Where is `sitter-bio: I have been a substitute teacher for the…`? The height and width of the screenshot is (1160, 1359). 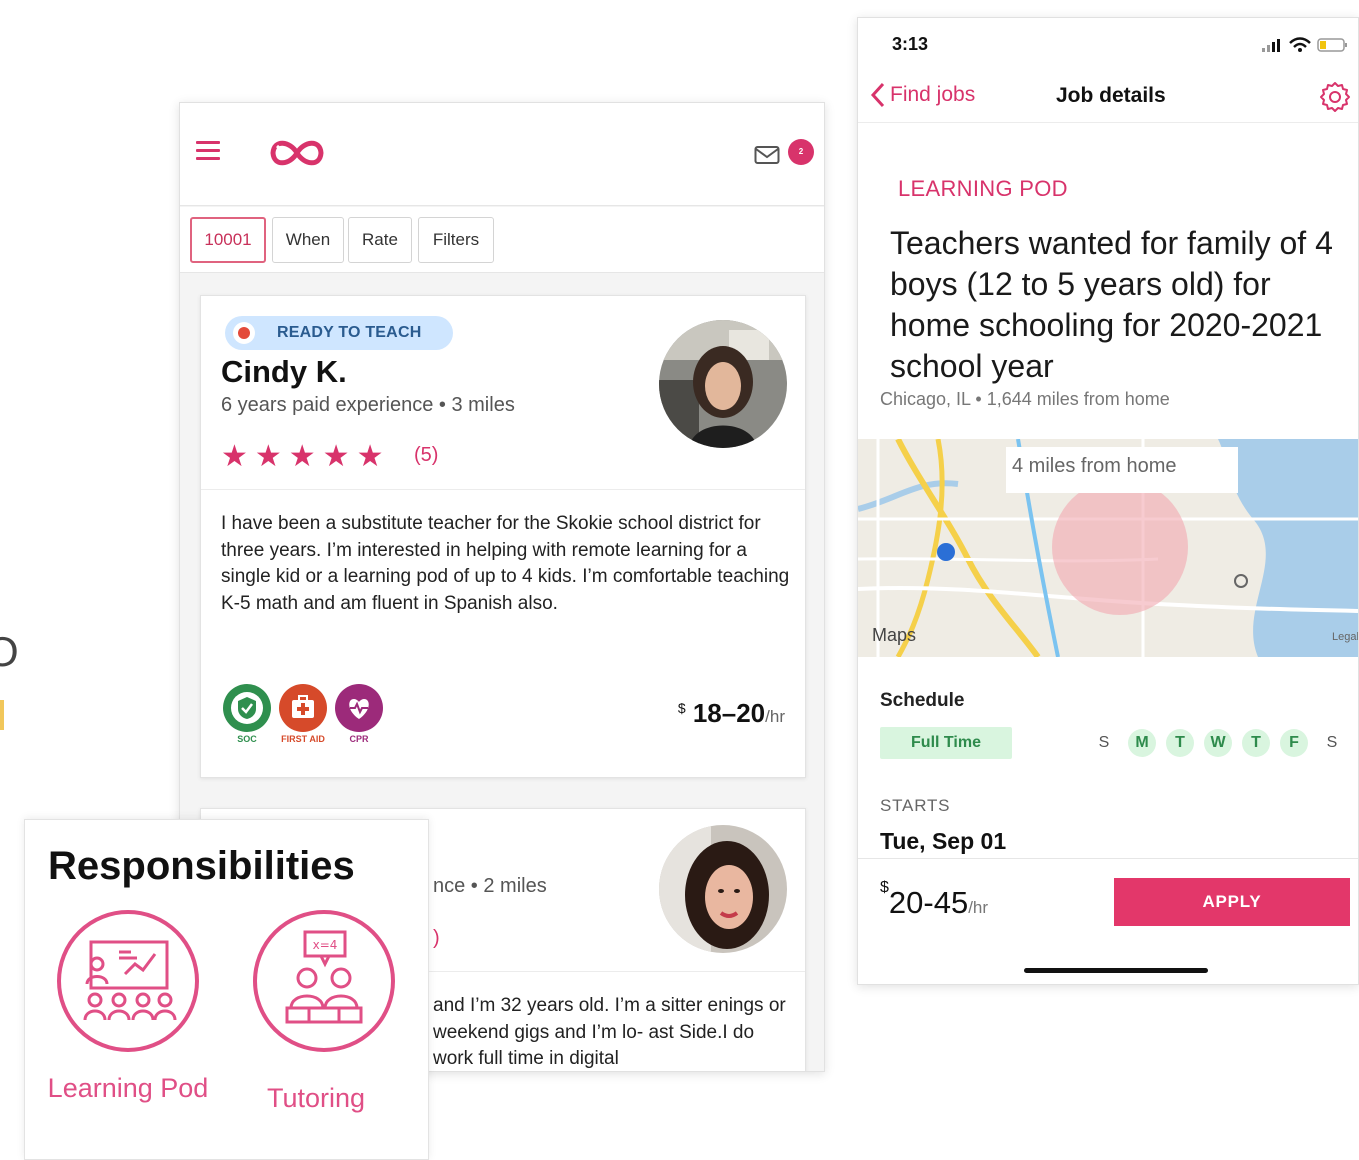
sitter-bio: I have been a substitute teacher for the… is located at coordinates (505, 563).